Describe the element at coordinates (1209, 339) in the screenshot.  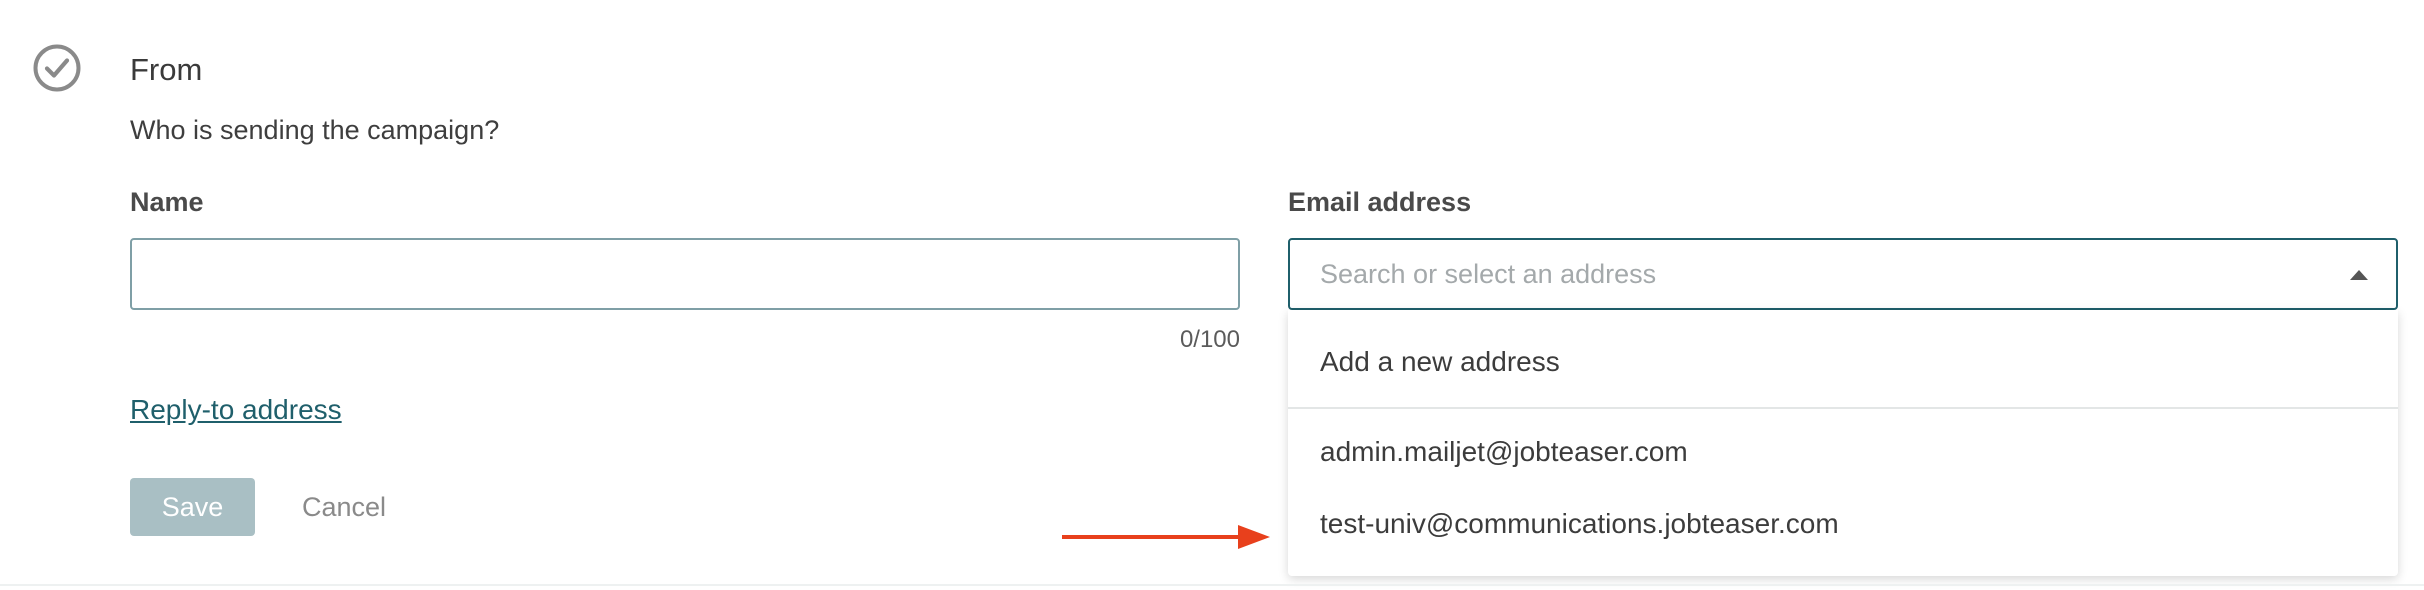
I see `name-char-counter: 0/100` at that location.